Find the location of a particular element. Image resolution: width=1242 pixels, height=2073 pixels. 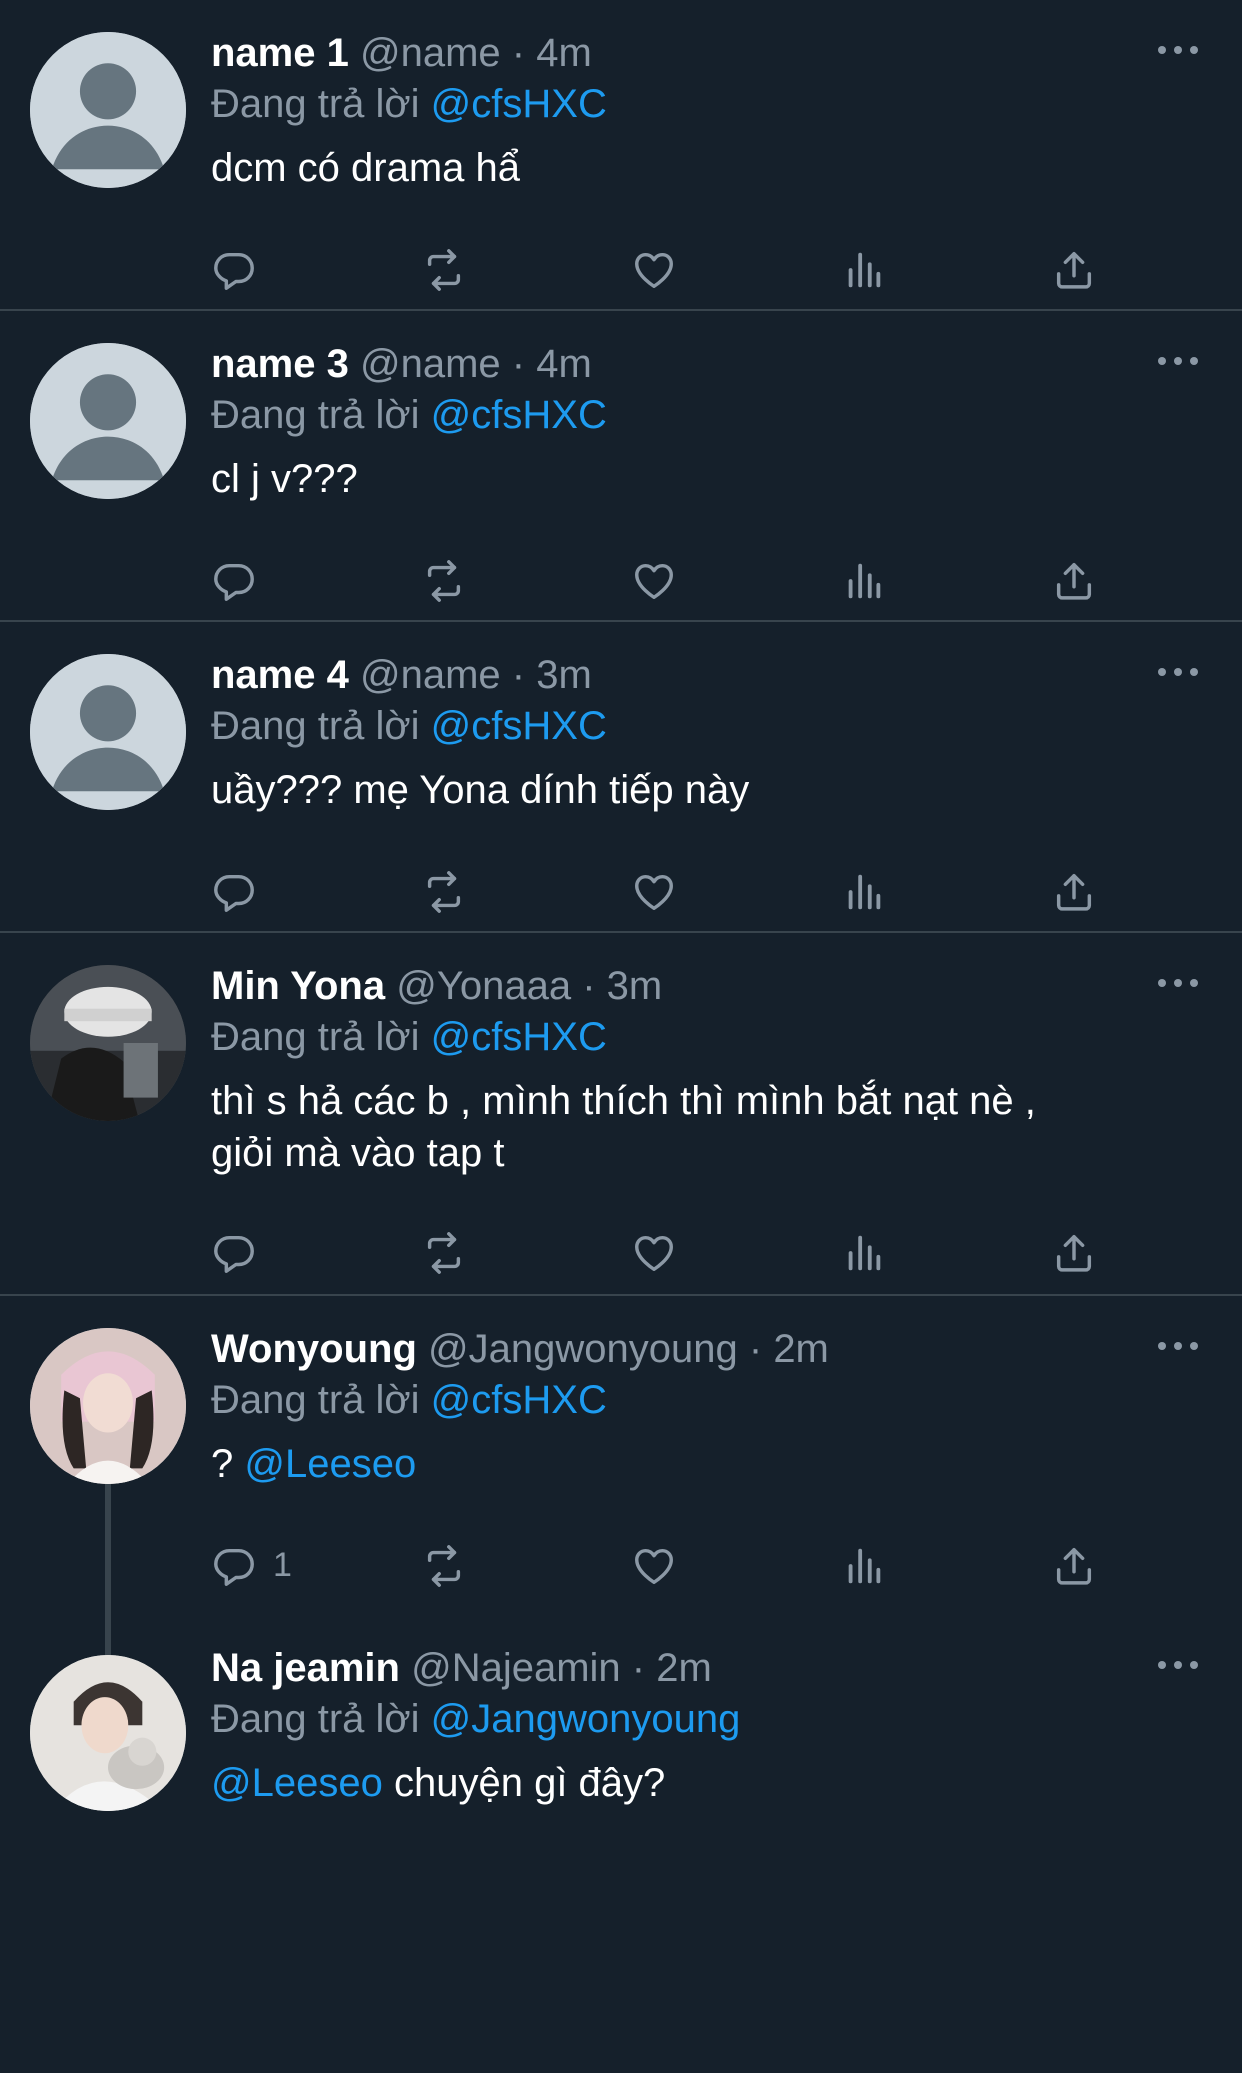

reply-count: 1 is located at coordinates (282, 1565).